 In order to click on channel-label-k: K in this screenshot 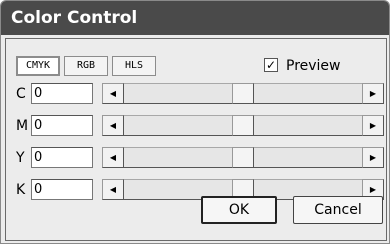, I will do `click(21, 190)`.